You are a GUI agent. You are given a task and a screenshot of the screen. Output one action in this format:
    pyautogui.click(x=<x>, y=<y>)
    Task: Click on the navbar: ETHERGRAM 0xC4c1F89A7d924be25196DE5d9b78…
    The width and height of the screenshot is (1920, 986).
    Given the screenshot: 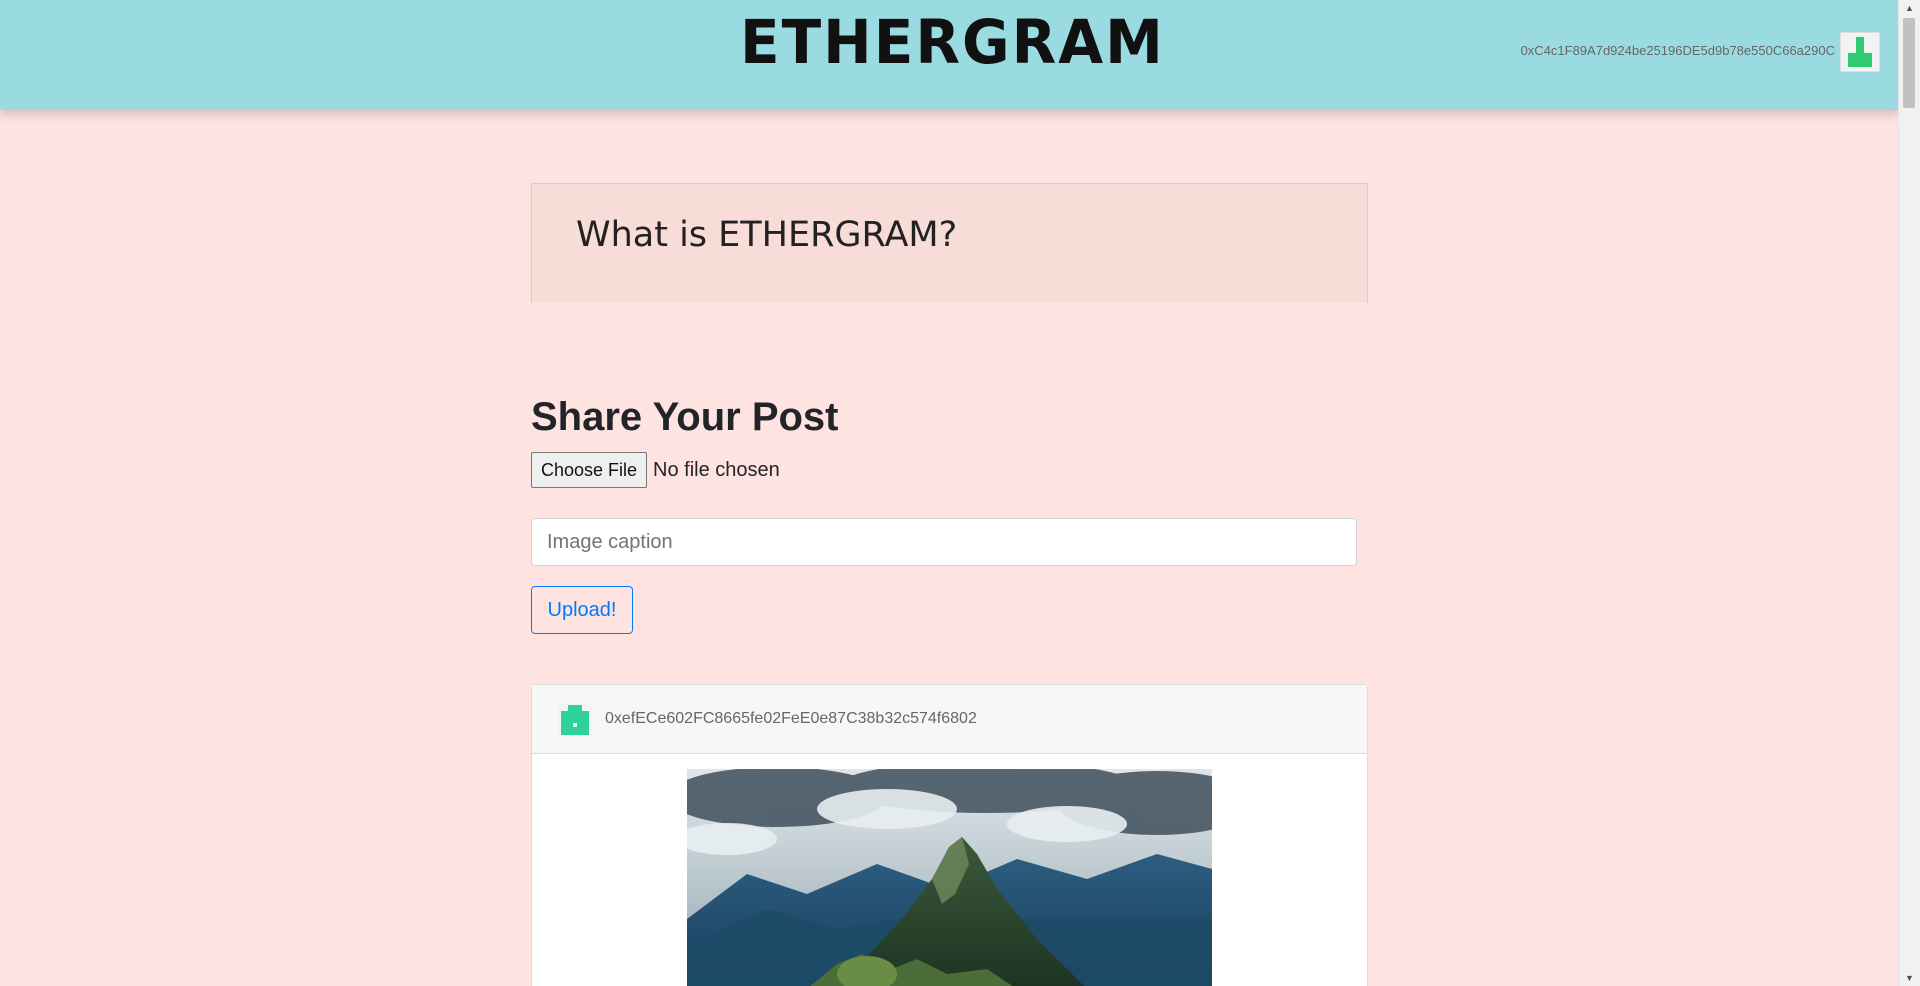 What is the action you would take?
    pyautogui.click(x=949, y=55)
    